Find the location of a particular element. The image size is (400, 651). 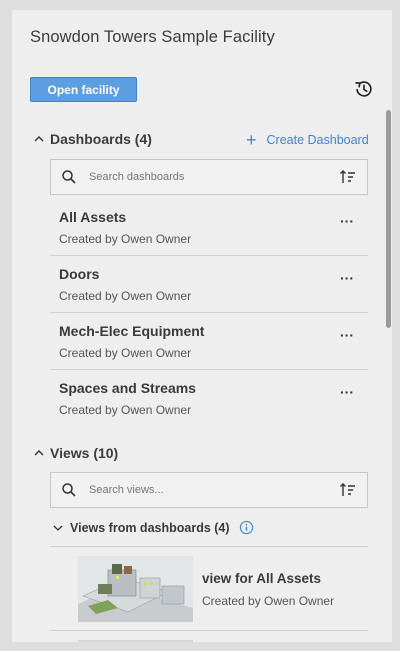

dashboard-name: Mech-Elec Equipment is located at coordinates (132, 331).